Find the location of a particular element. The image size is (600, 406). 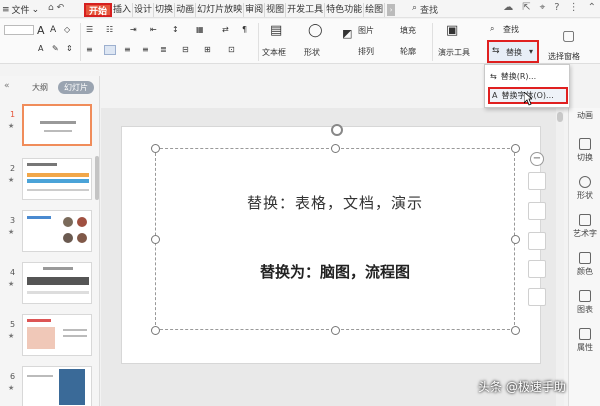

file-menu: ≡ 文件 ⌄ is located at coordinates (20, 10).